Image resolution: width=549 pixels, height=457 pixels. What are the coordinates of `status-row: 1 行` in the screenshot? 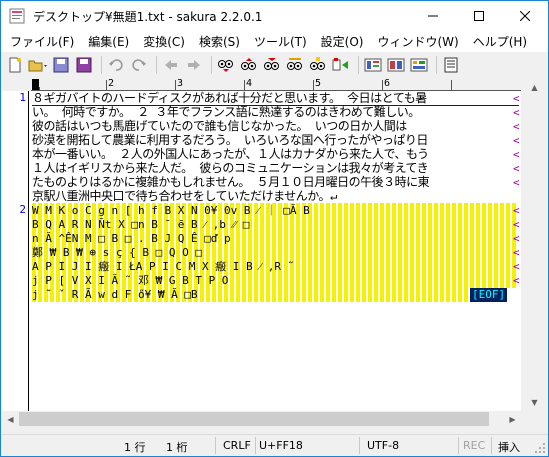 It's located at (135, 447).